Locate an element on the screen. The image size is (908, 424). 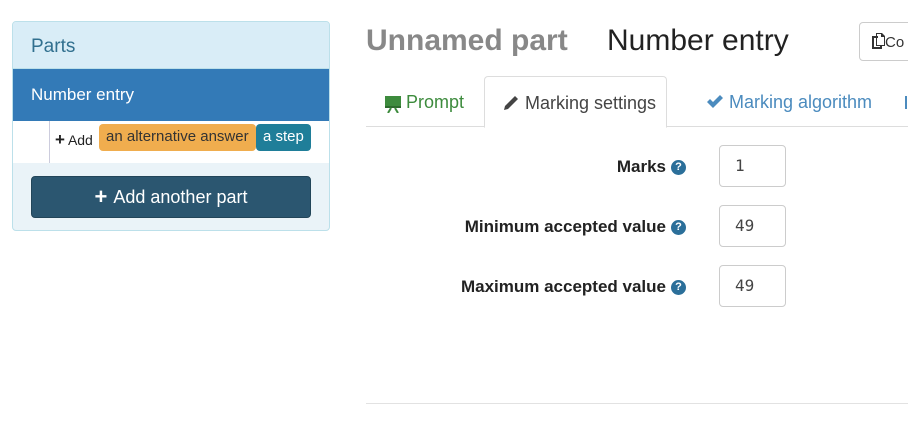
minimum-accepted-value-label: Minimum accepted value ? is located at coordinates (575, 227).